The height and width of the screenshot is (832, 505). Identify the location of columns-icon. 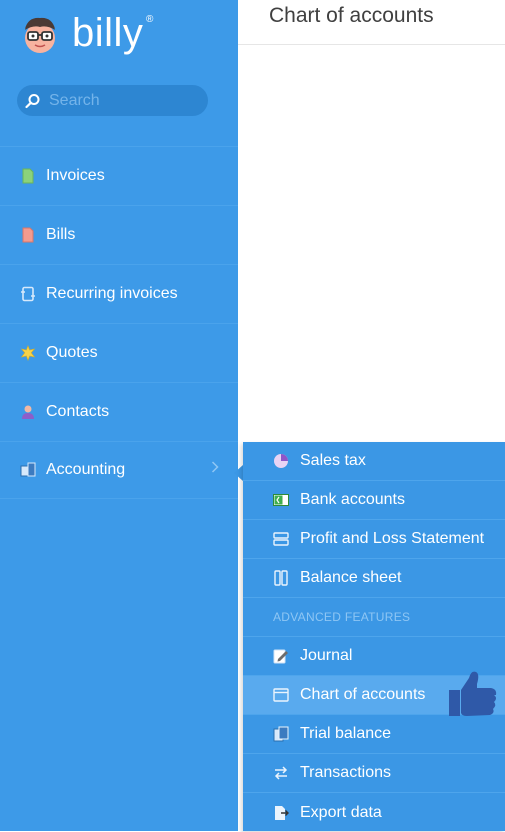
(281, 578).